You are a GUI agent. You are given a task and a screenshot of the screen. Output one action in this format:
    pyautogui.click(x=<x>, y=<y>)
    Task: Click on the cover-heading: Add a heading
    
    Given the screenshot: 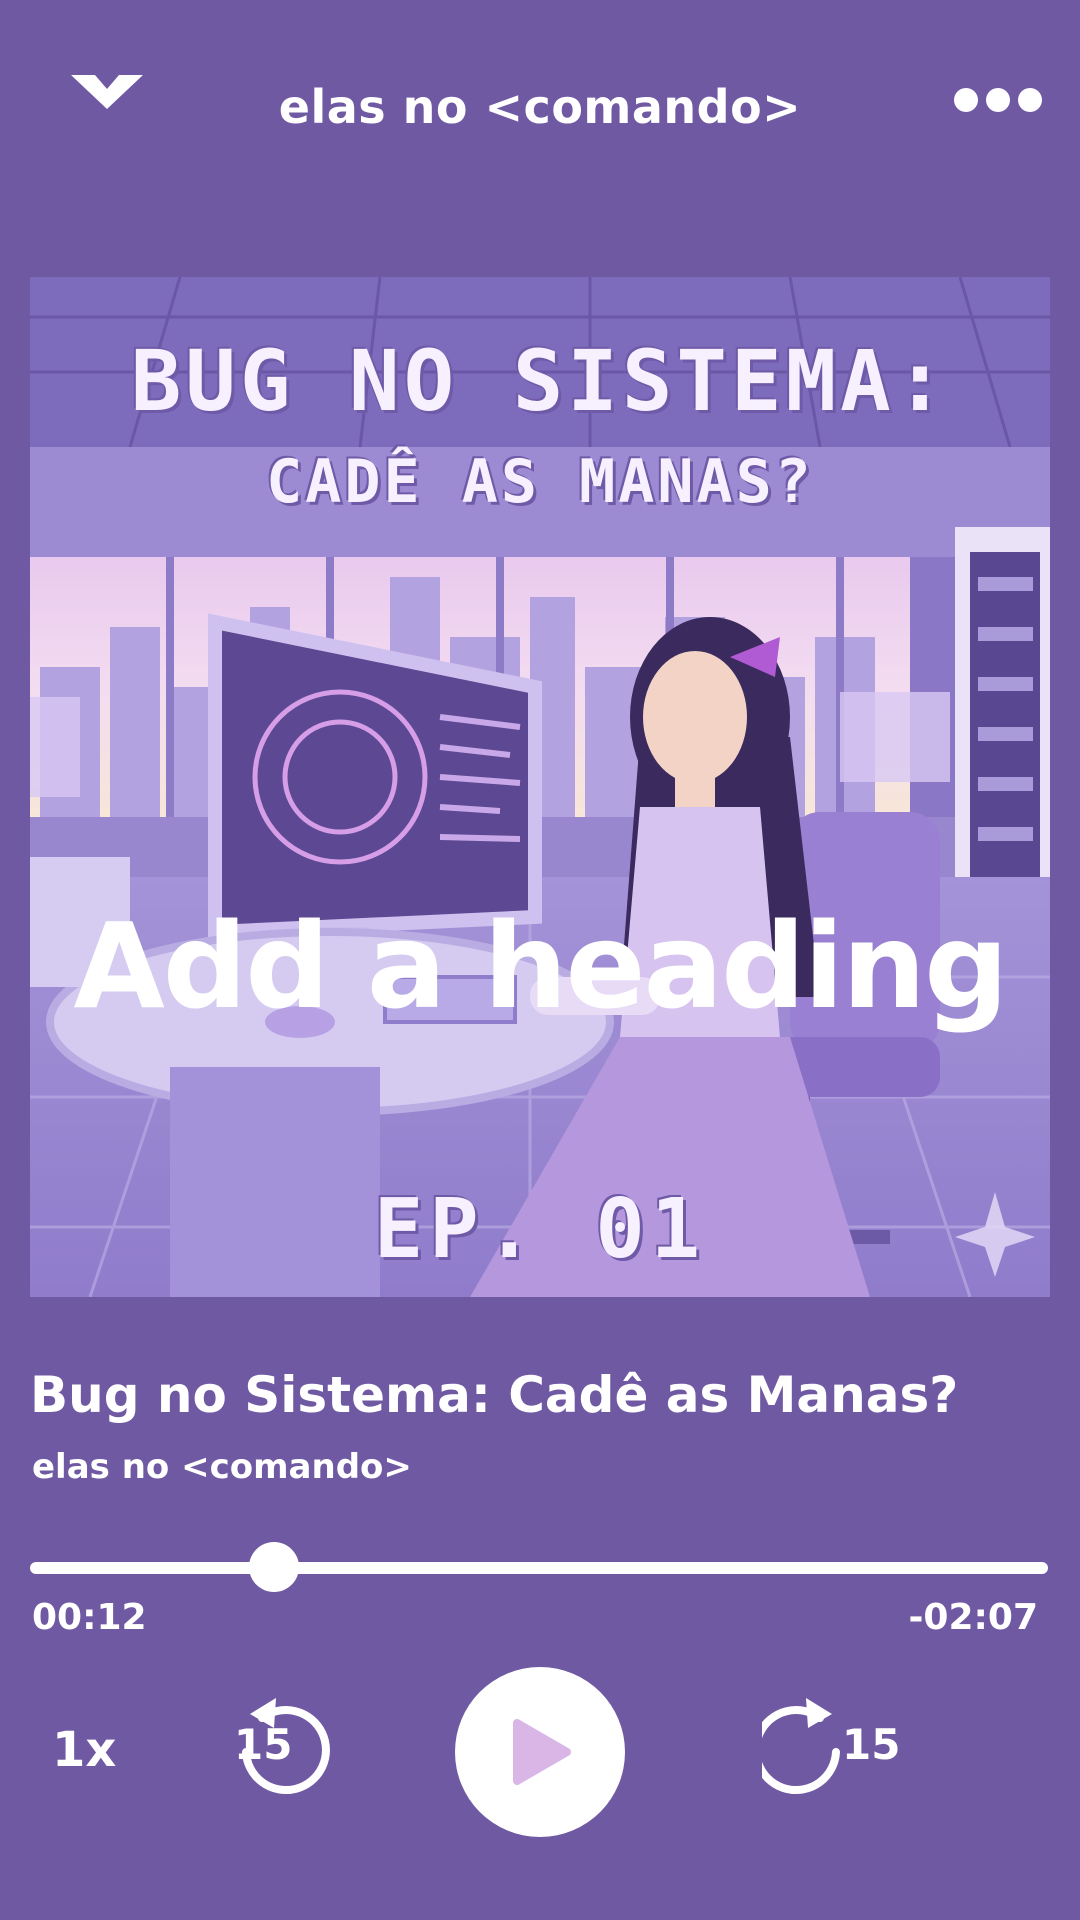 What is the action you would take?
    pyautogui.click(x=540, y=966)
    